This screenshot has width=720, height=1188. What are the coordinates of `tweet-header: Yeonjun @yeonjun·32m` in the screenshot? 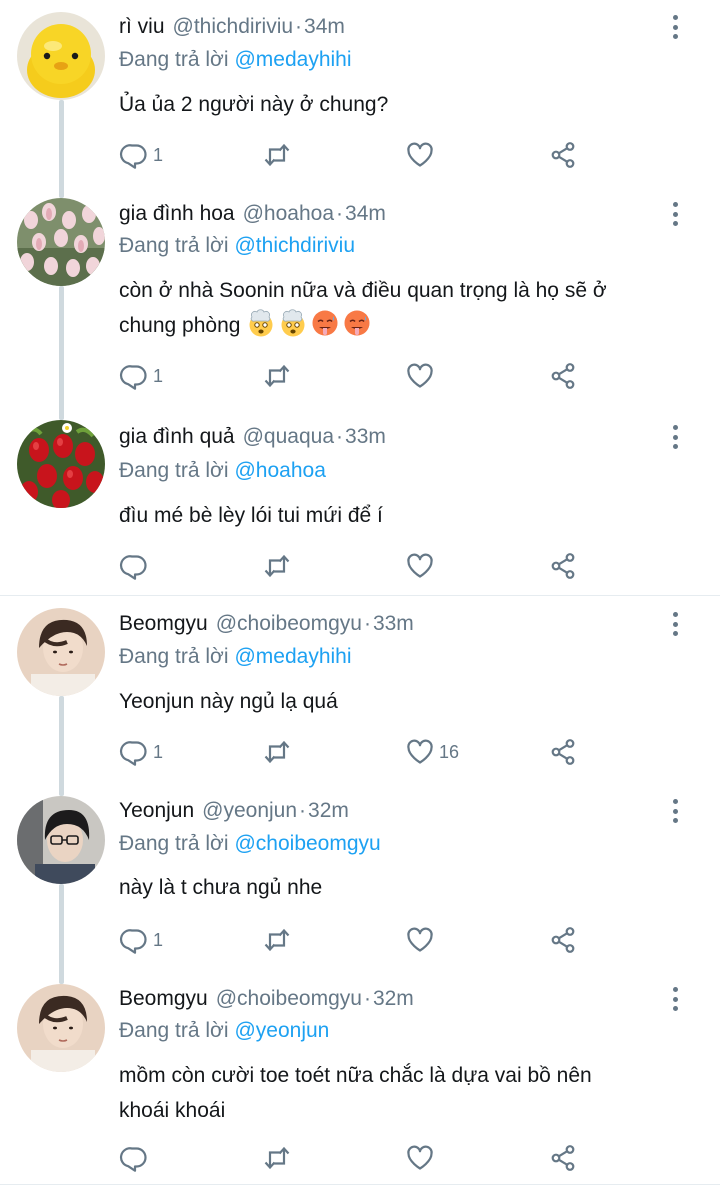 It's located at (234, 811).